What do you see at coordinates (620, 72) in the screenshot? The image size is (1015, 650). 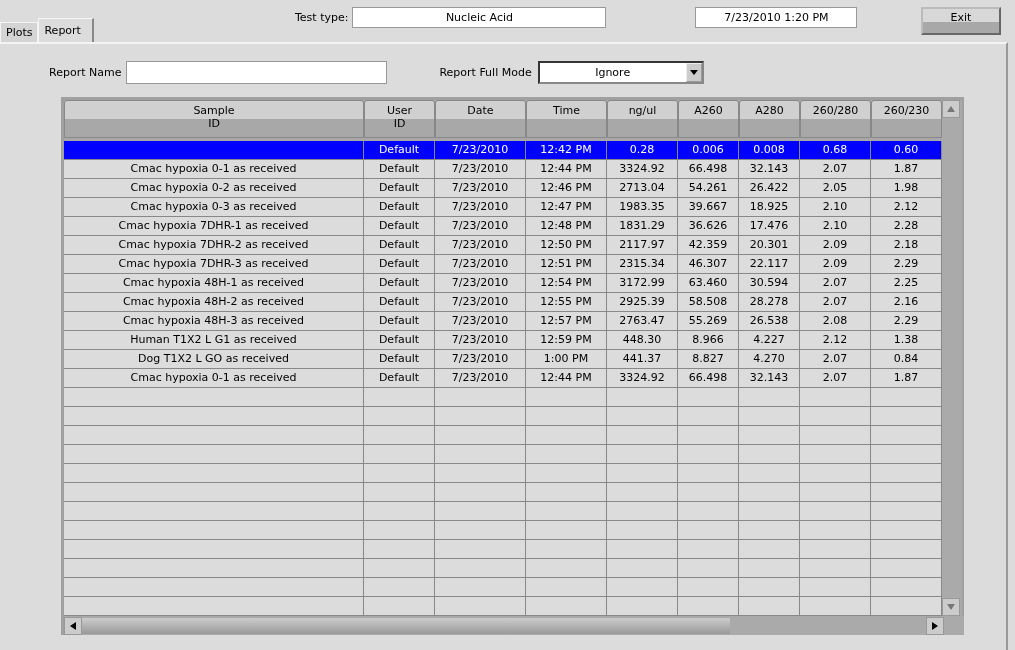 I see `report-full-mode-dropdown: Ignore` at bounding box center [620, 72].